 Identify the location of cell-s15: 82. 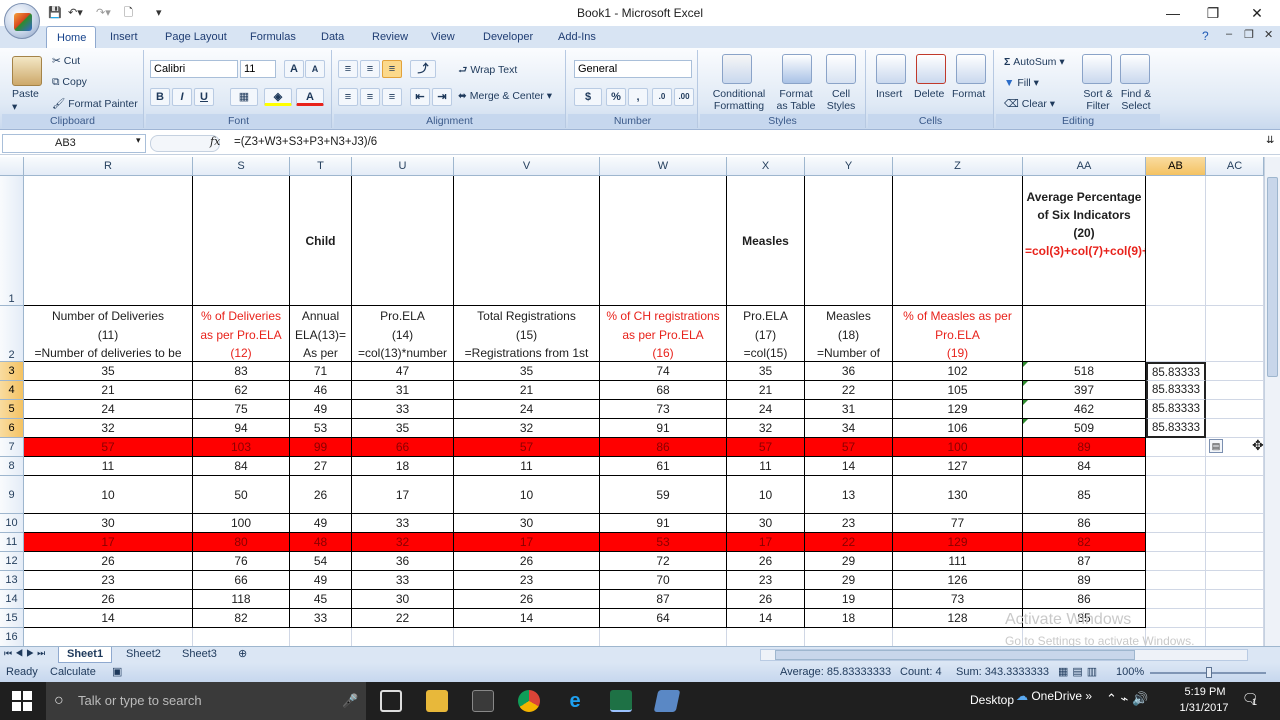
(241, 618).